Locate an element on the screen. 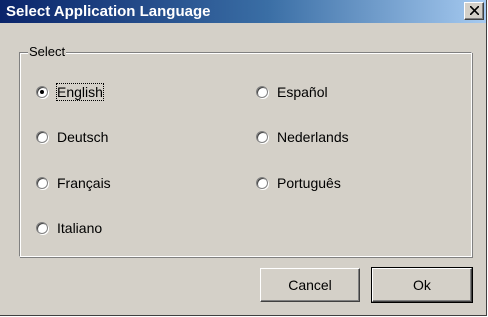 This screenshot has width=488, height=317. radio-button-checked-icon is located at coordinates (42, 92).